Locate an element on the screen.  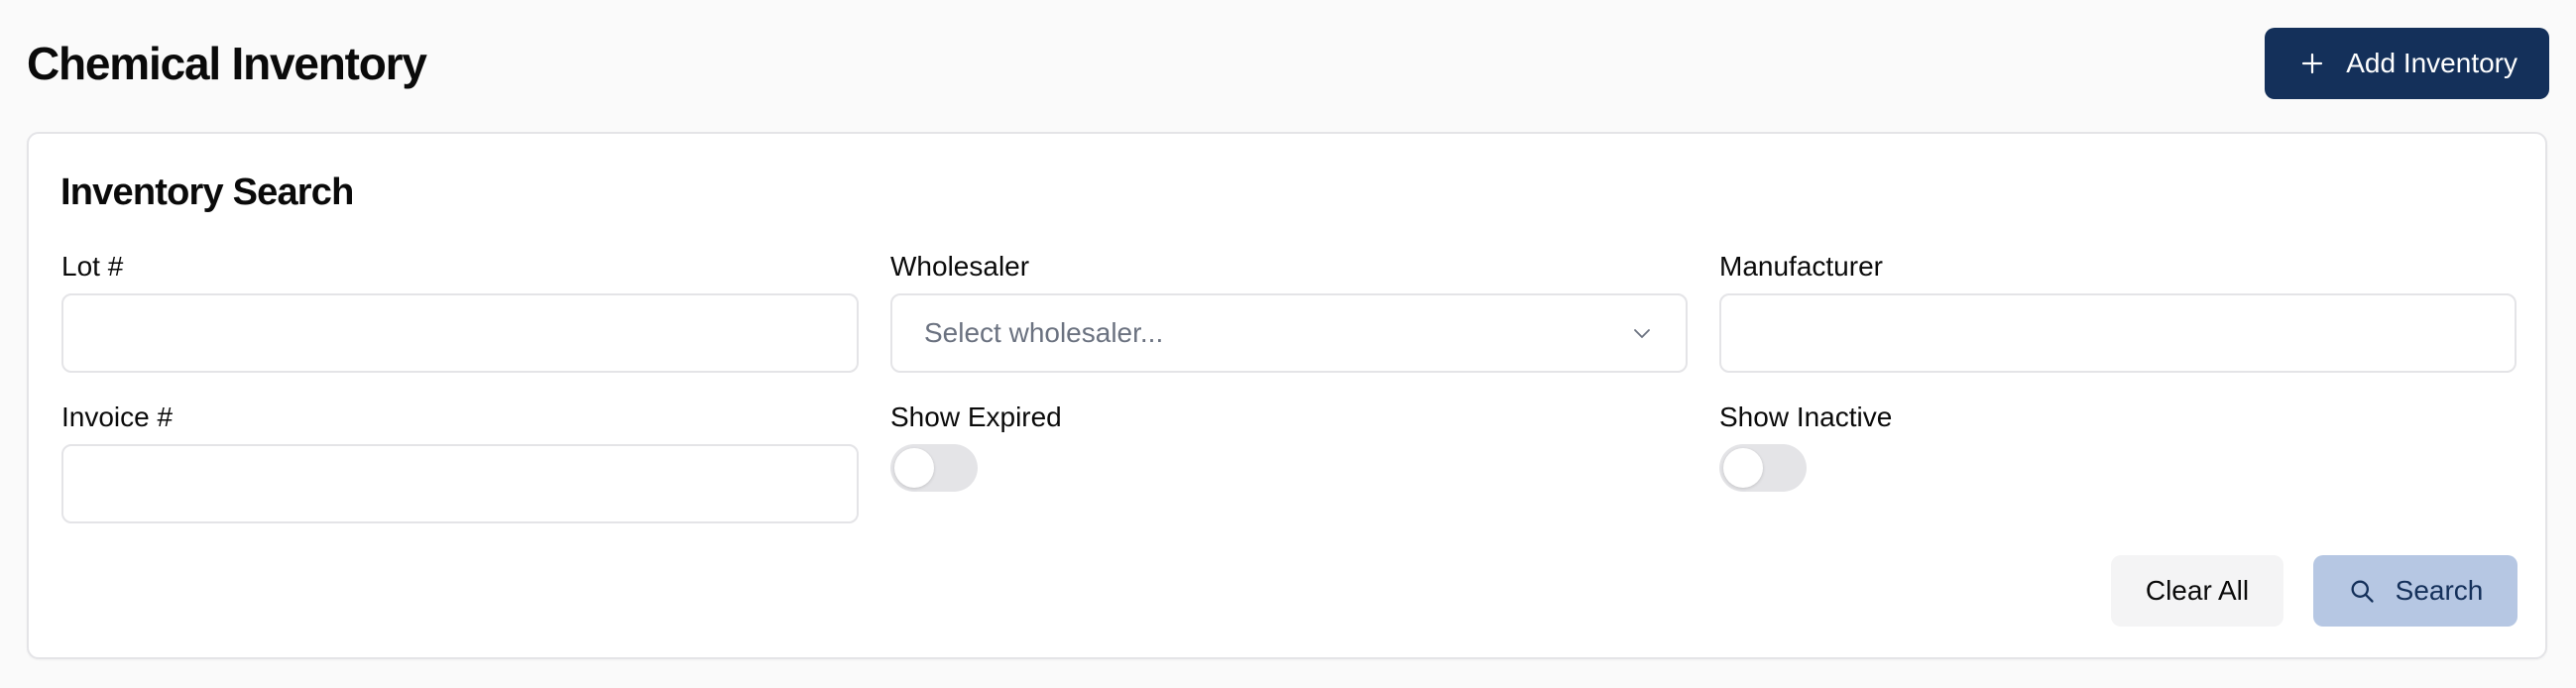
search-icon is located at coordinates (2363, 591).